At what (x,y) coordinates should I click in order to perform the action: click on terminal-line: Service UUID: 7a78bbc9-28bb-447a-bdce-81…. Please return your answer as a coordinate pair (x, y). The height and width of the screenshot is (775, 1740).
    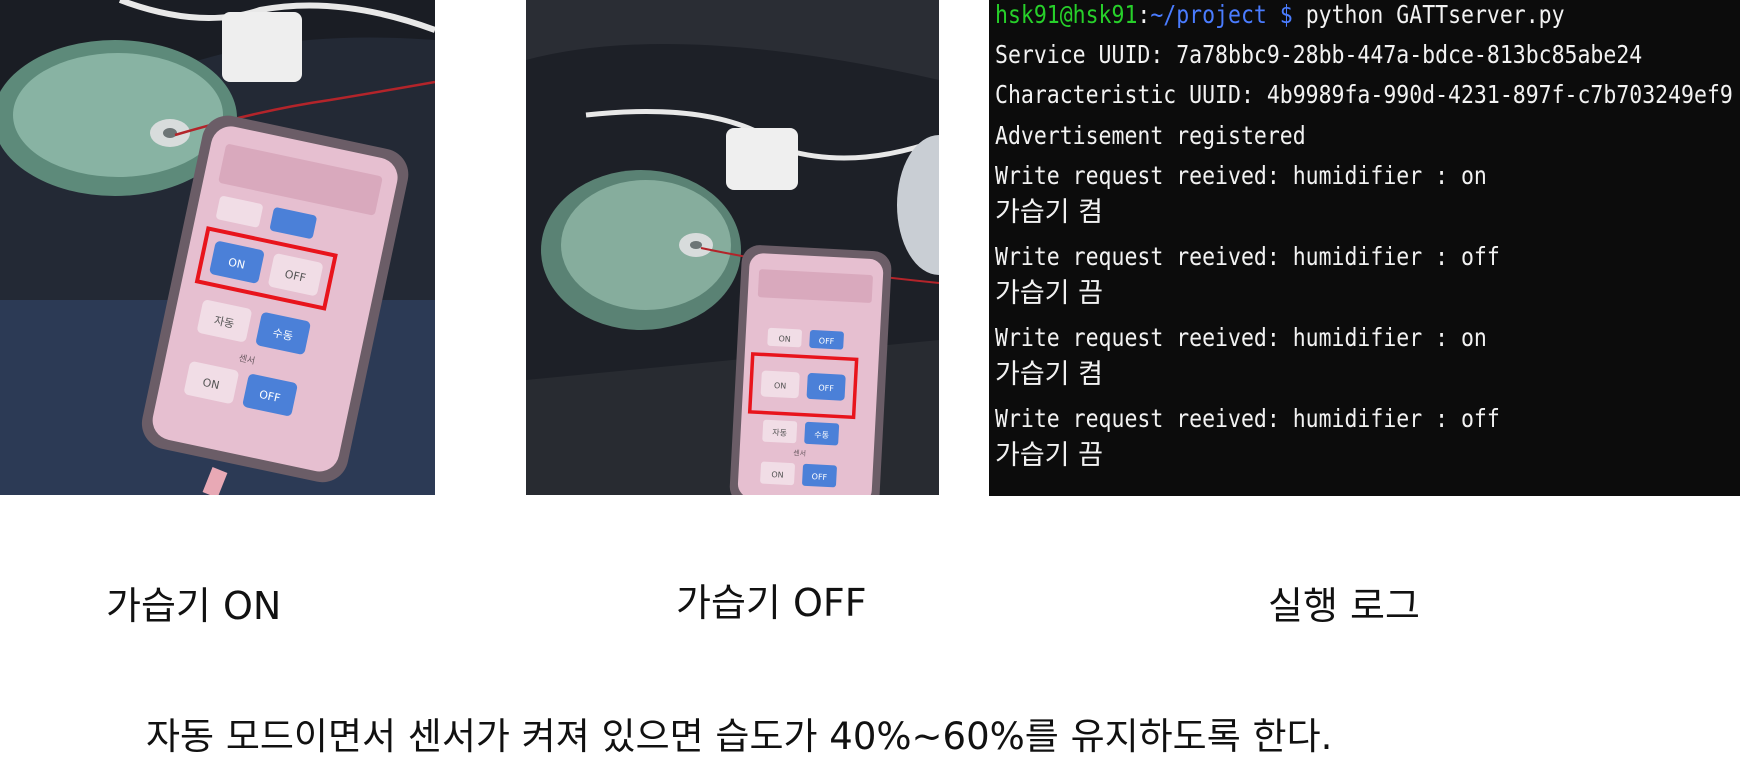
    Looking at the image, I should click on (1319, 54).